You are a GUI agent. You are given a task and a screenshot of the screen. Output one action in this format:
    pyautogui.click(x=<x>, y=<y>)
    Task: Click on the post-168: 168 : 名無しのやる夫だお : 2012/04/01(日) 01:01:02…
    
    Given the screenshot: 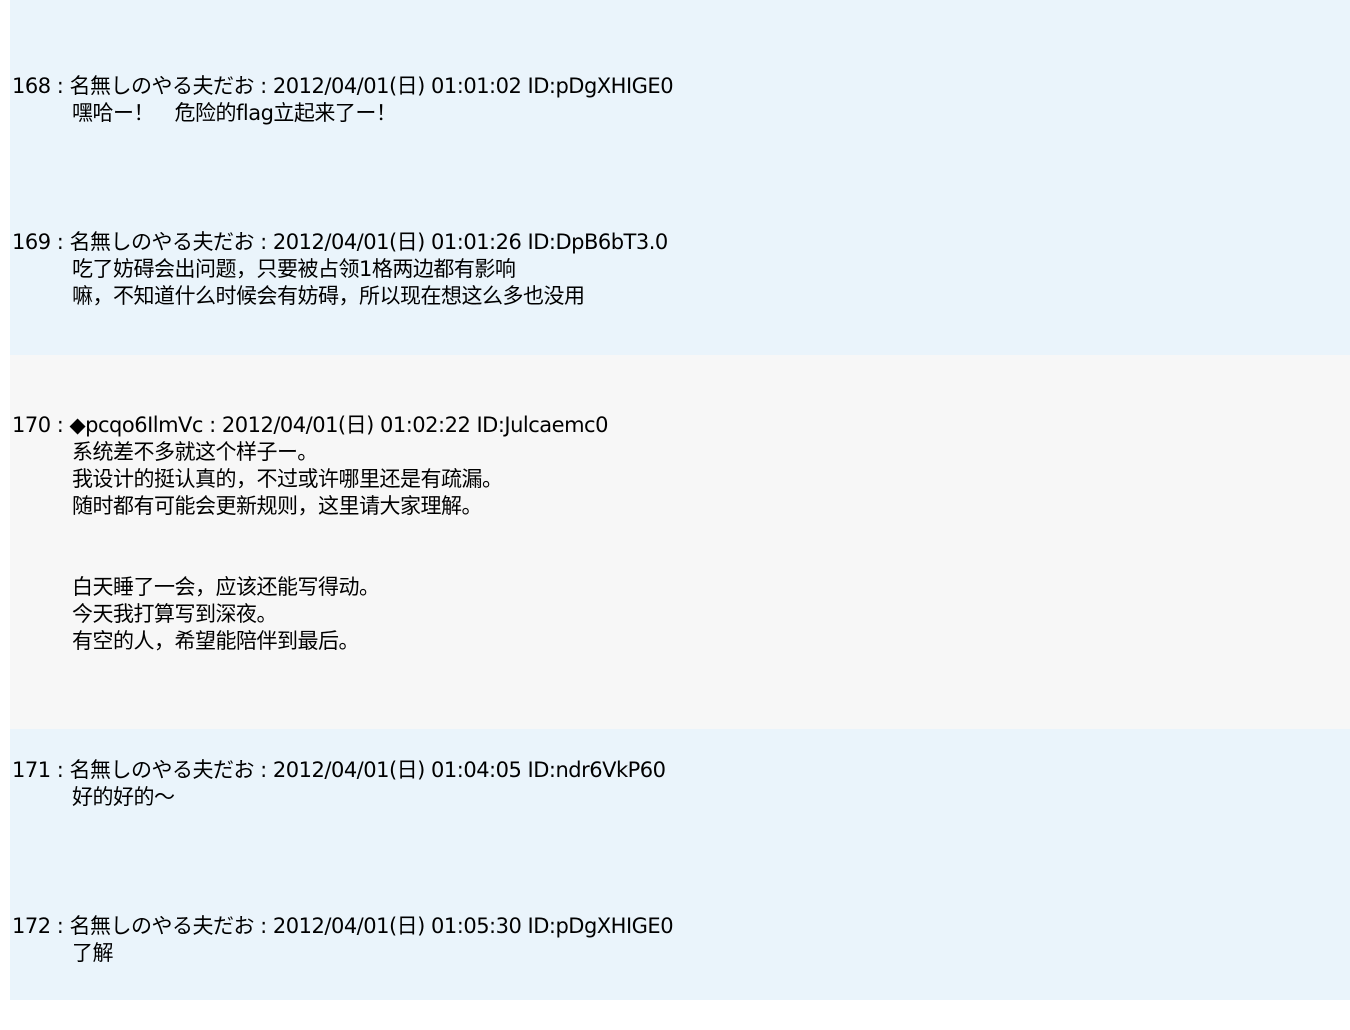 What is the action you would take?
    pyautogui.click(x=672, y=100)
    